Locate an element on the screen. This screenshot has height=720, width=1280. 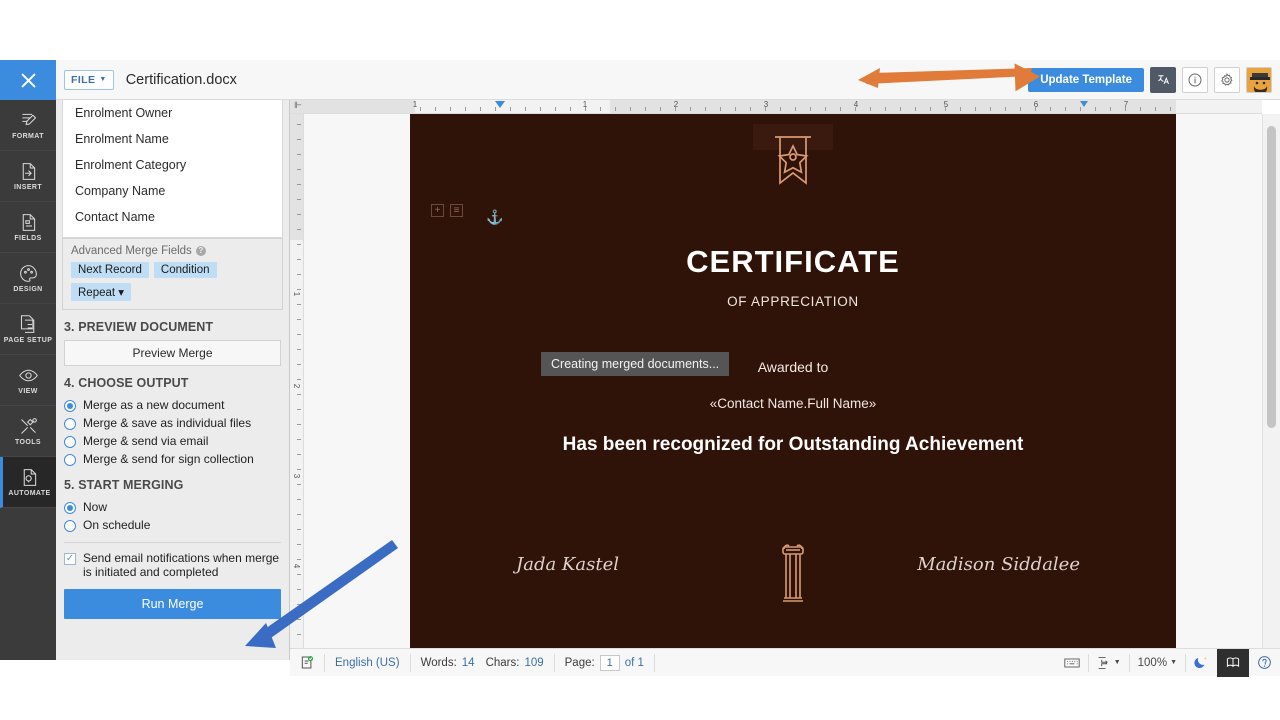
vertical-scrollbar is located at coordinates (1271, 381).